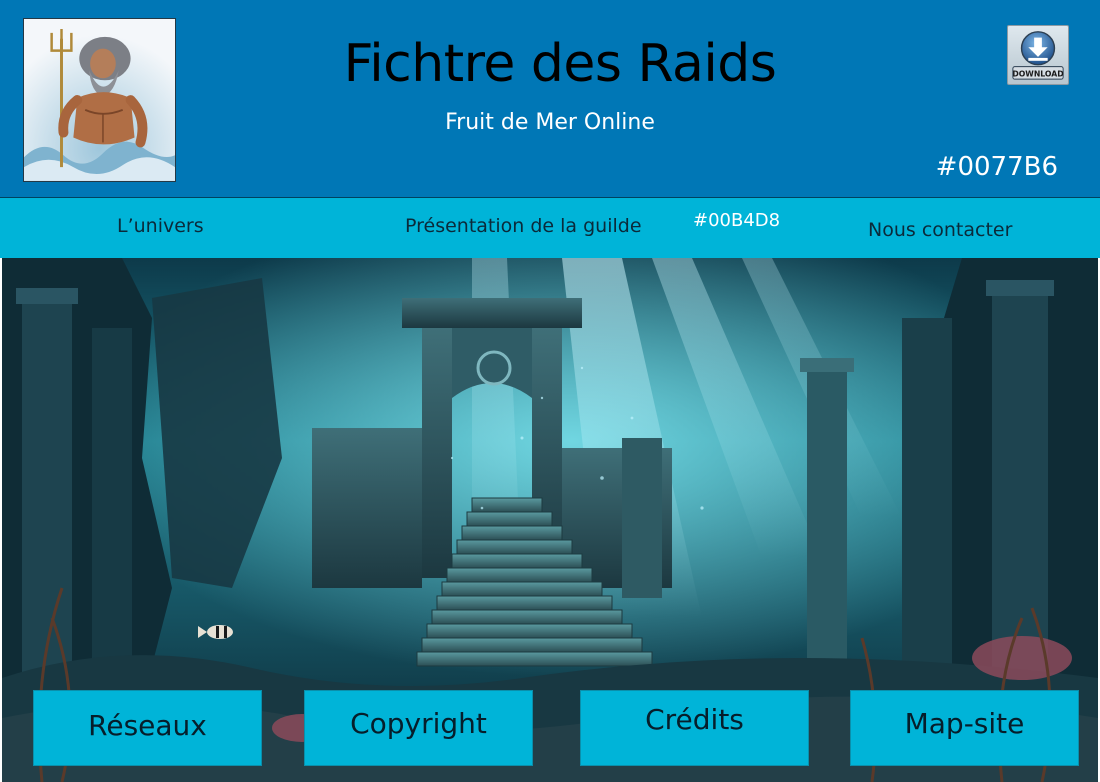 This screenshot has width=1100, height=782. Describe the element at coordinates (99, 100) in the screenshot. I see `poseidon-logo-icon` at that location.